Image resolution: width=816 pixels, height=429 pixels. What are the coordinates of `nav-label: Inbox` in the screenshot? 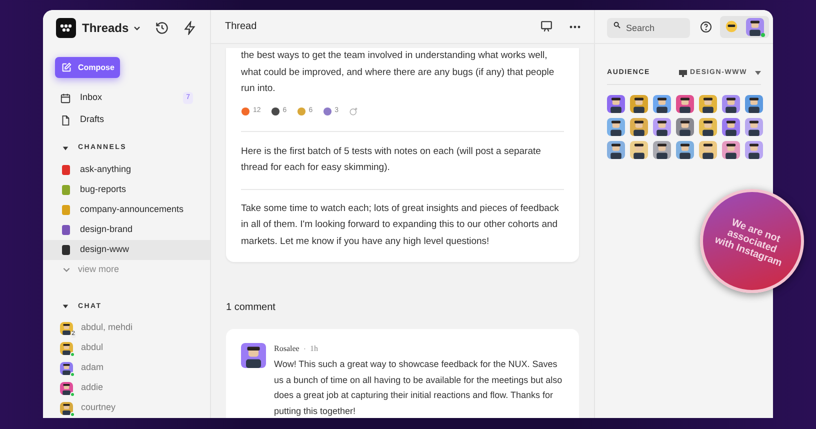 It's located at (91, 97).